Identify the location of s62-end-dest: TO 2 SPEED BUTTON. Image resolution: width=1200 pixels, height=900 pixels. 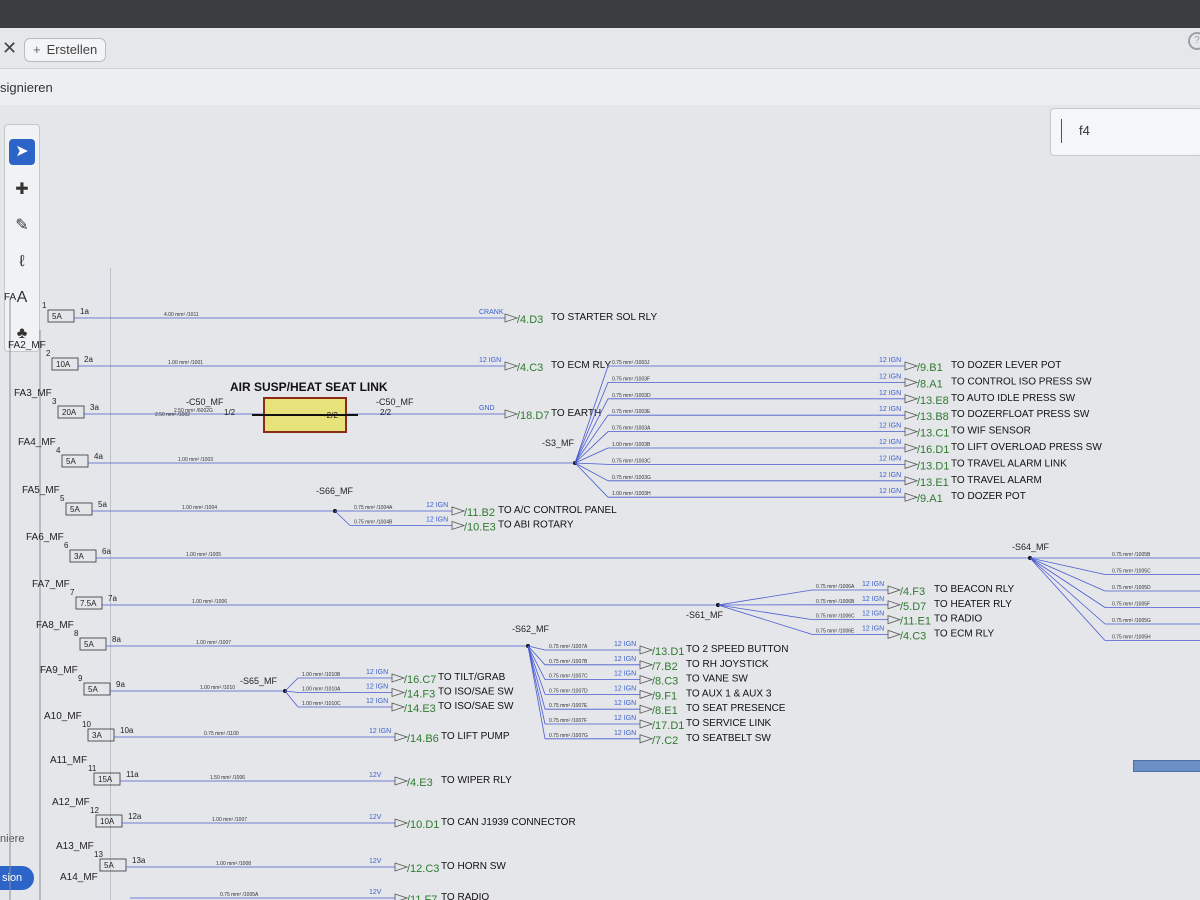
(737, 649).